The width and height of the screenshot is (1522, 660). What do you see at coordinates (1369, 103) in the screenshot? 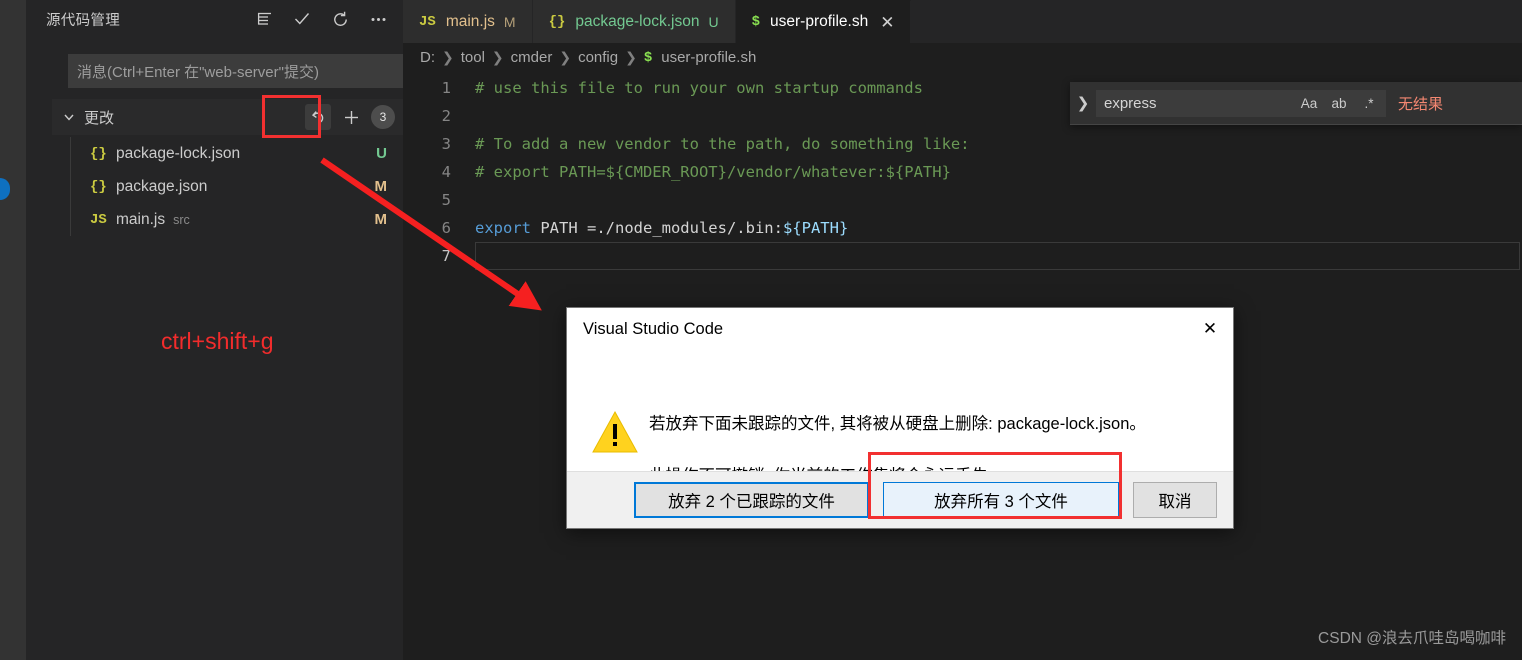
I see `use-regex-icon: .*` at bounding box center [1369, 103].